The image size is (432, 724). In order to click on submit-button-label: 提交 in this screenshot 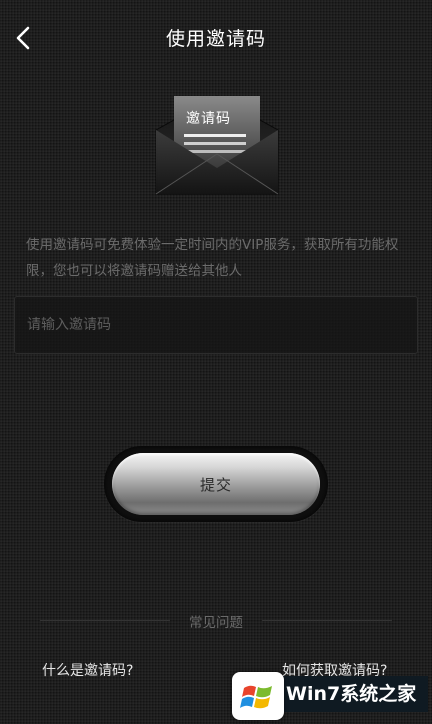, I will do `click(215, 484)`.